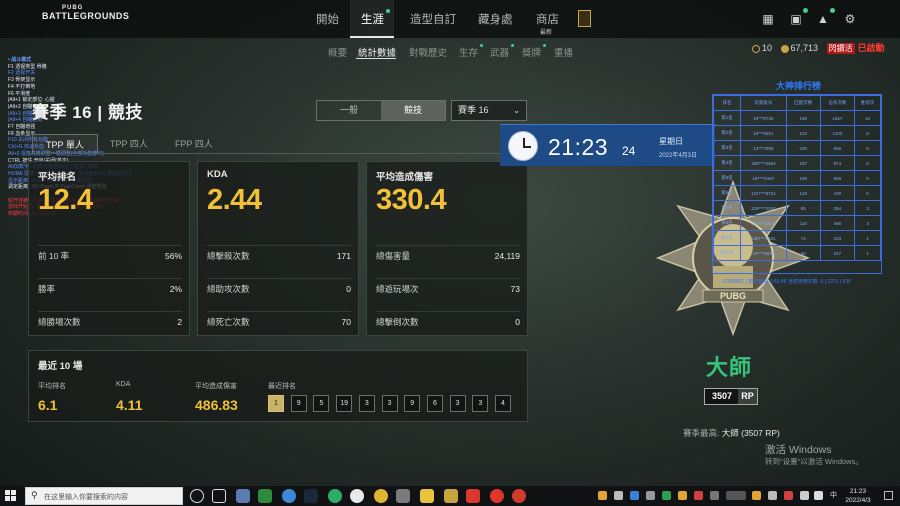  What do you see at coordinates (546, 33) in the screenshot?
I see `store-new-label: 最新` at bounding box center [546, 33].